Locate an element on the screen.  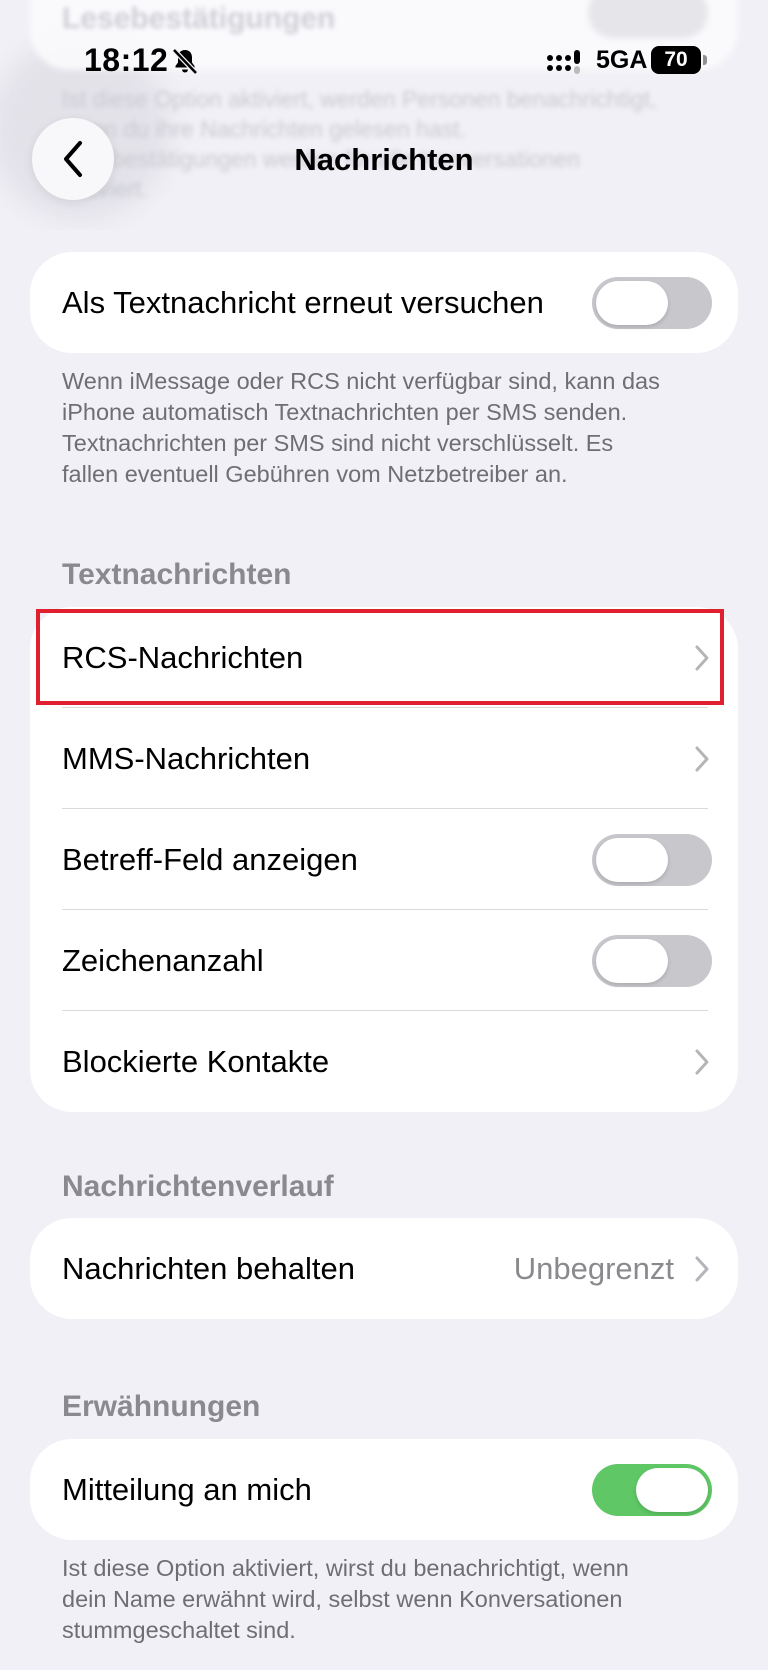
sms-fallback-row: Als Textnachricht erneut versuchen is located at coordinates (384, 302).